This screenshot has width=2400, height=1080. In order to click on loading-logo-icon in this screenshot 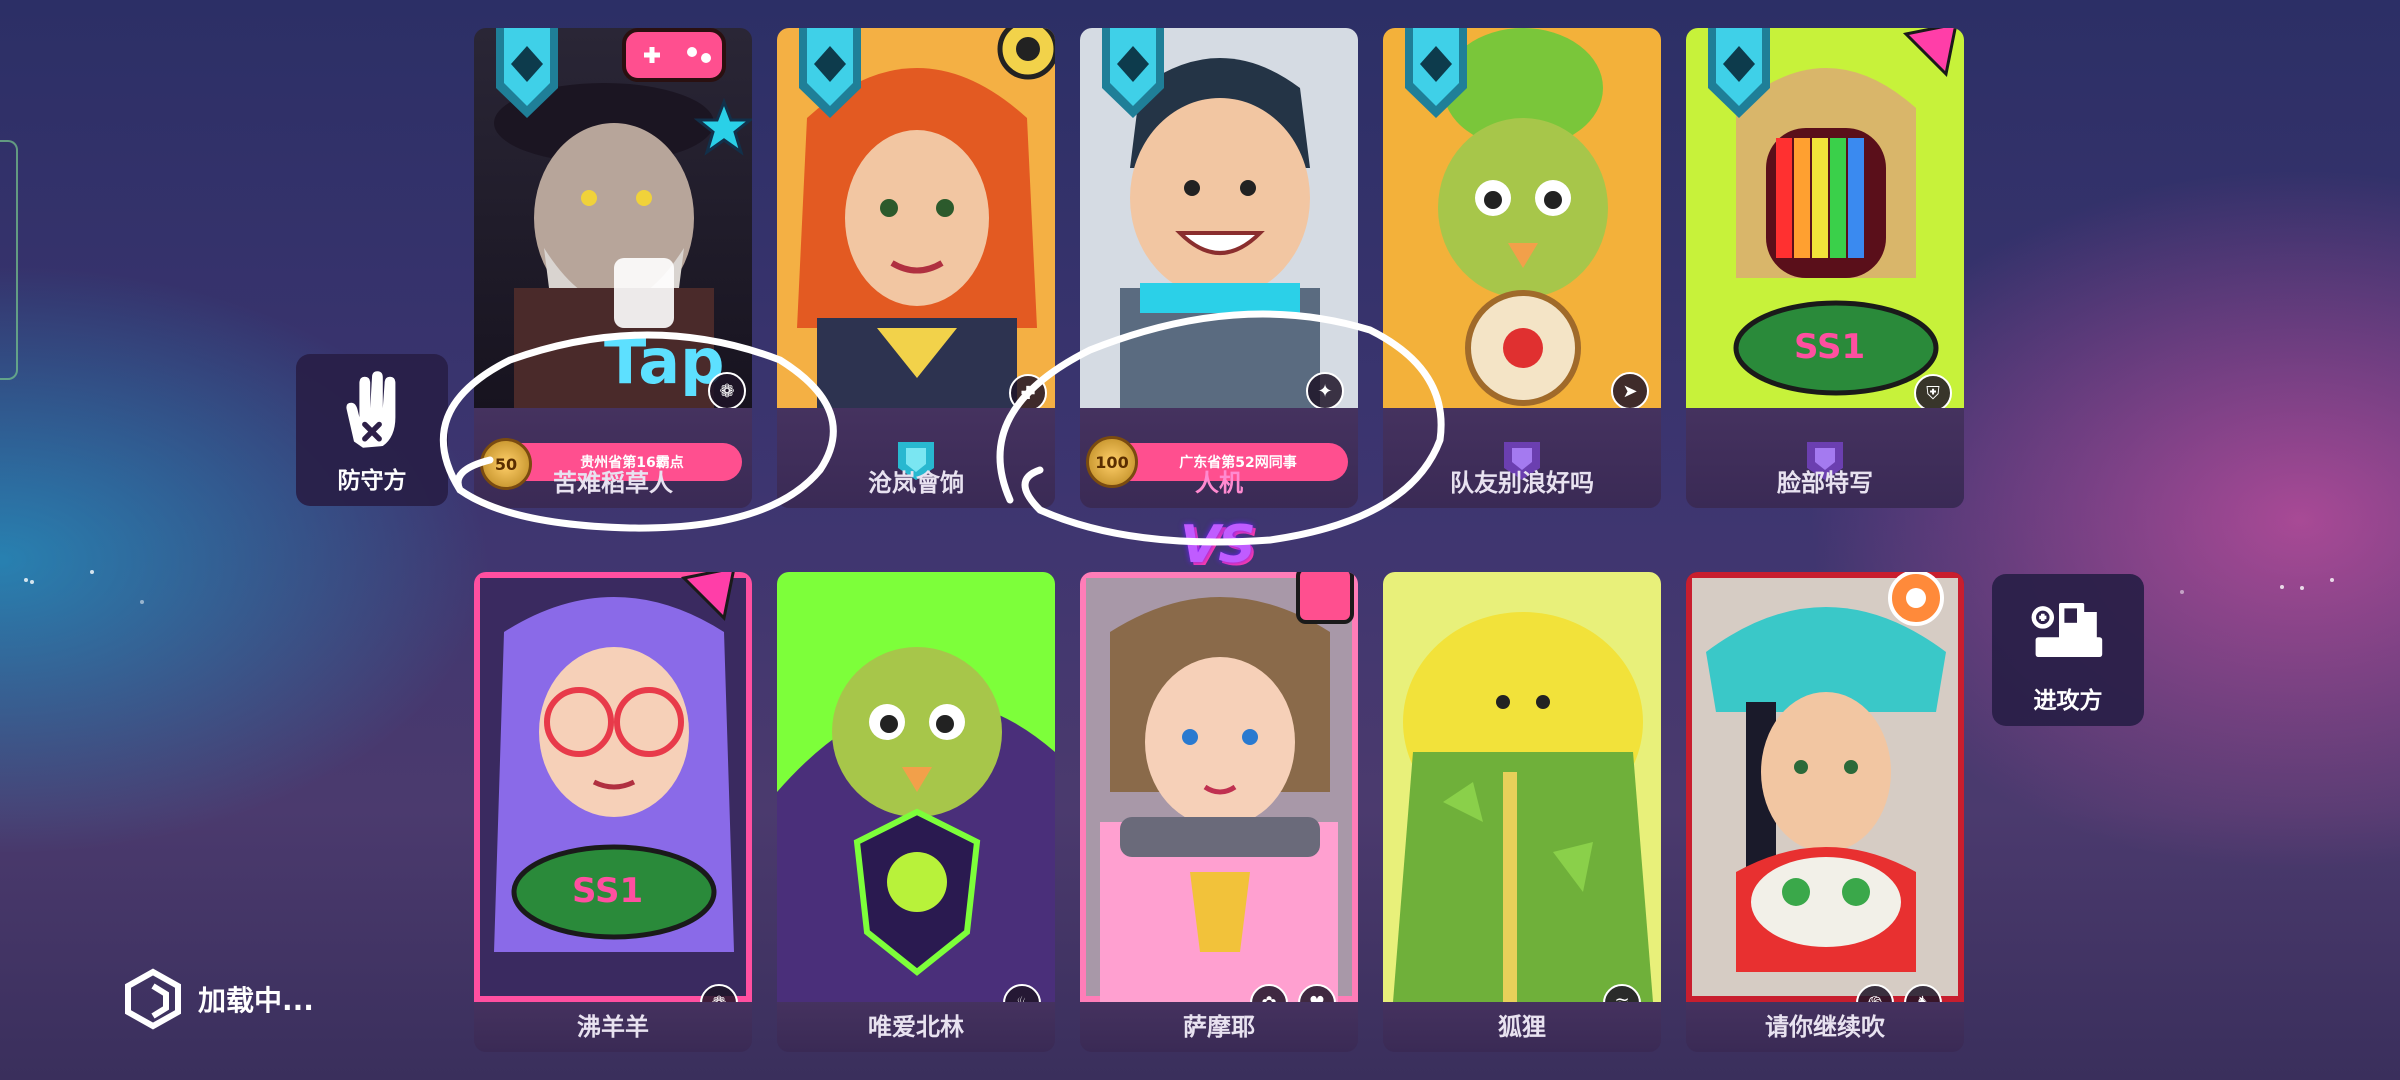, I will do `click(153, 999)`.